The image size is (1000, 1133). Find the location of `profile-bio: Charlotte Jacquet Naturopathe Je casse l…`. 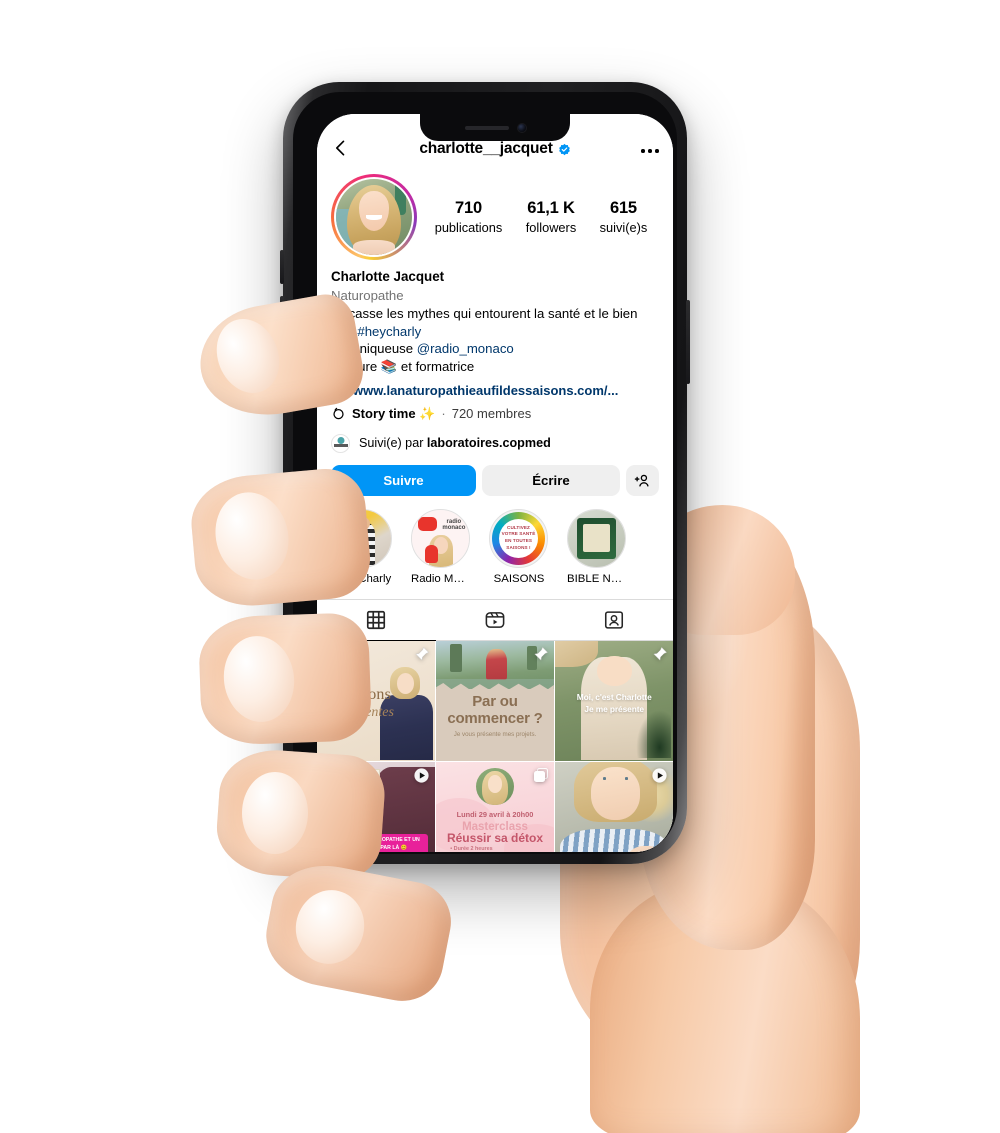

profile-bio: Charlotte Jacquet Naturopathe Je casse l… is located at coordinates (495, 320).